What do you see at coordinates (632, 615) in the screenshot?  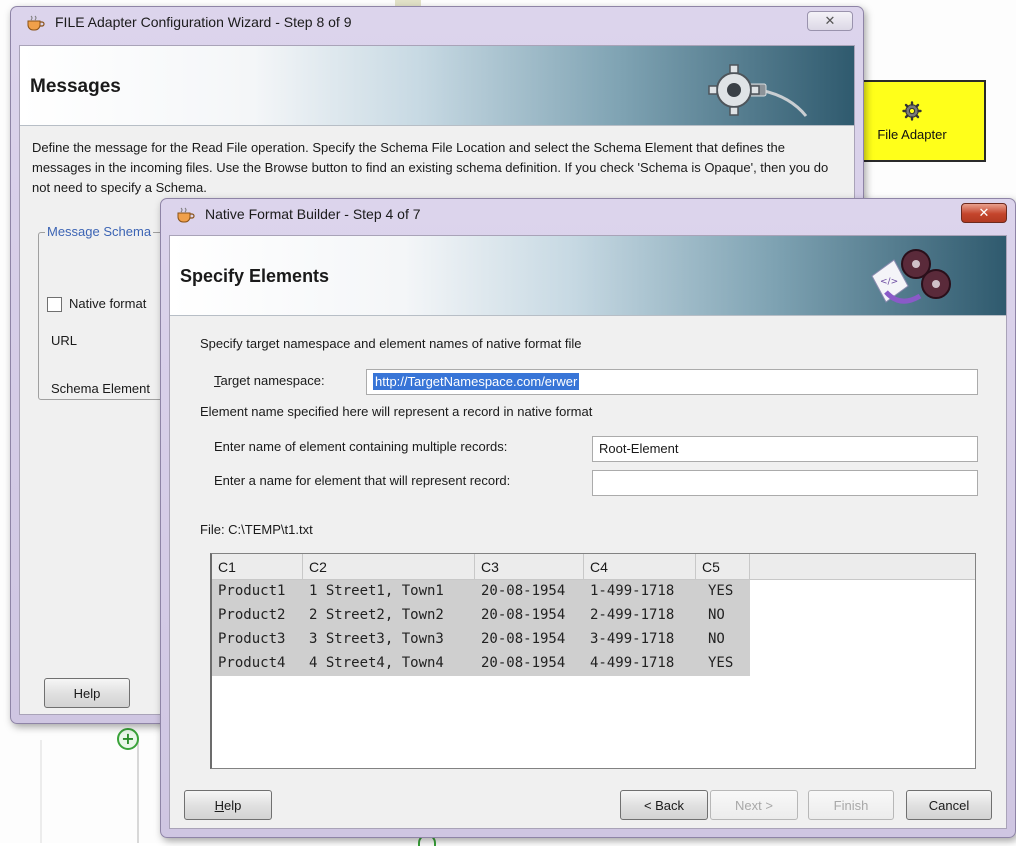 I see `table-cell: 2-499-1718` at bounding box center [632, 615].